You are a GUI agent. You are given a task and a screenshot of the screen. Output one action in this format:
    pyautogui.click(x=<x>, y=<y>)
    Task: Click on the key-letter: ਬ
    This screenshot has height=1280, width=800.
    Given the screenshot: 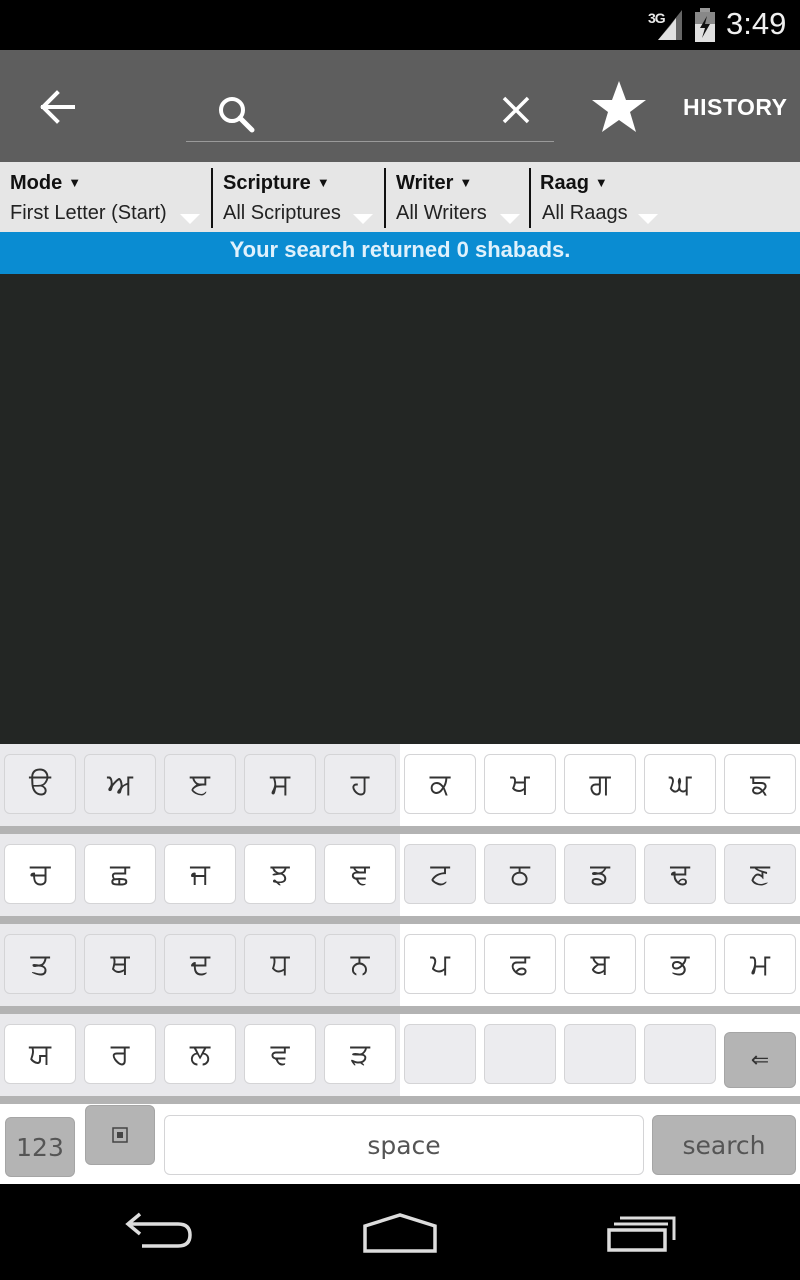 What is the action you would take?
    pyautogui.click(x=600, y=964)
    